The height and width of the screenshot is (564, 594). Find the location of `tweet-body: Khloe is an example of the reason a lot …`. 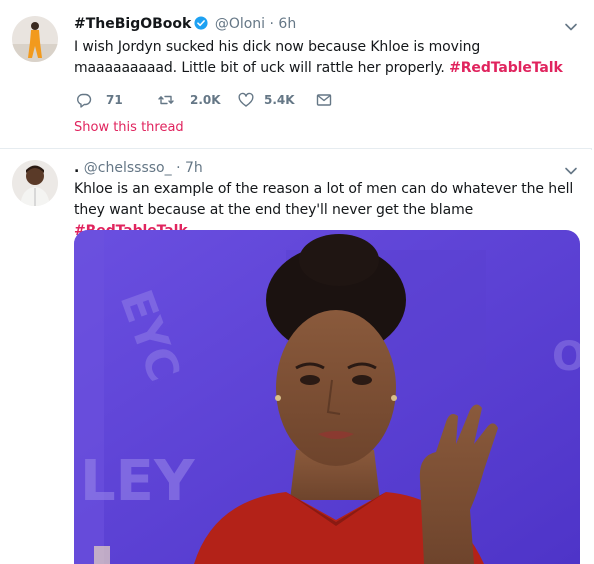

tweet-body: Khloe is an example of the reason a lot … is located at coordinates (324, 199).